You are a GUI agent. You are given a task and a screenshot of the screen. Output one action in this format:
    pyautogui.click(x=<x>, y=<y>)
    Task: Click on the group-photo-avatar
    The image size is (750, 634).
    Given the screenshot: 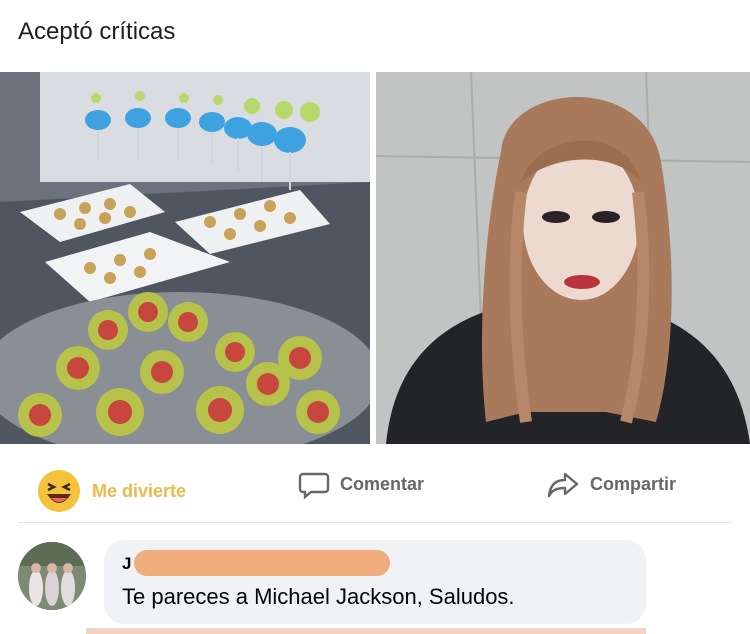 What is the action you would take?
    pyautogui.click(x=52, y=576)
    